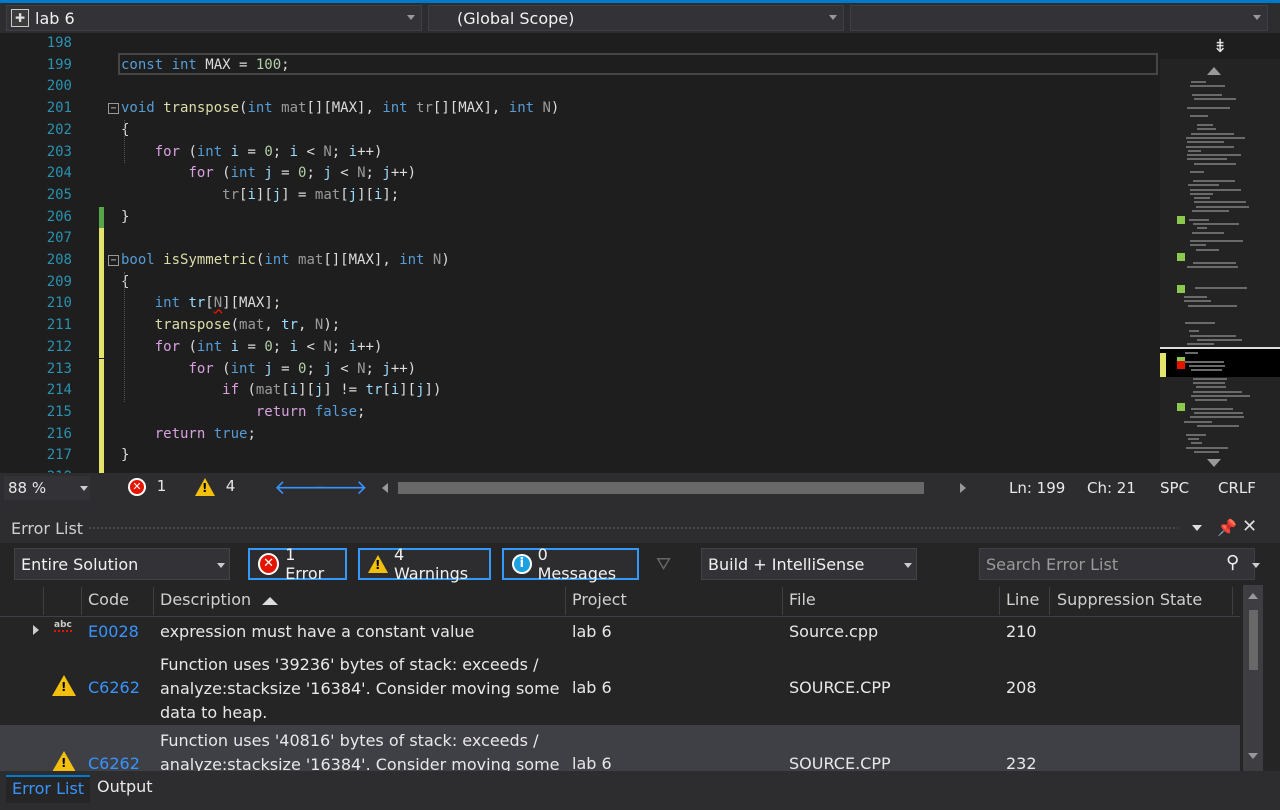 The image size is (1280, 810). Describe the element at coordinates (1237, 488) in the screenshot. I see `line-ending: CRLF` at that location.